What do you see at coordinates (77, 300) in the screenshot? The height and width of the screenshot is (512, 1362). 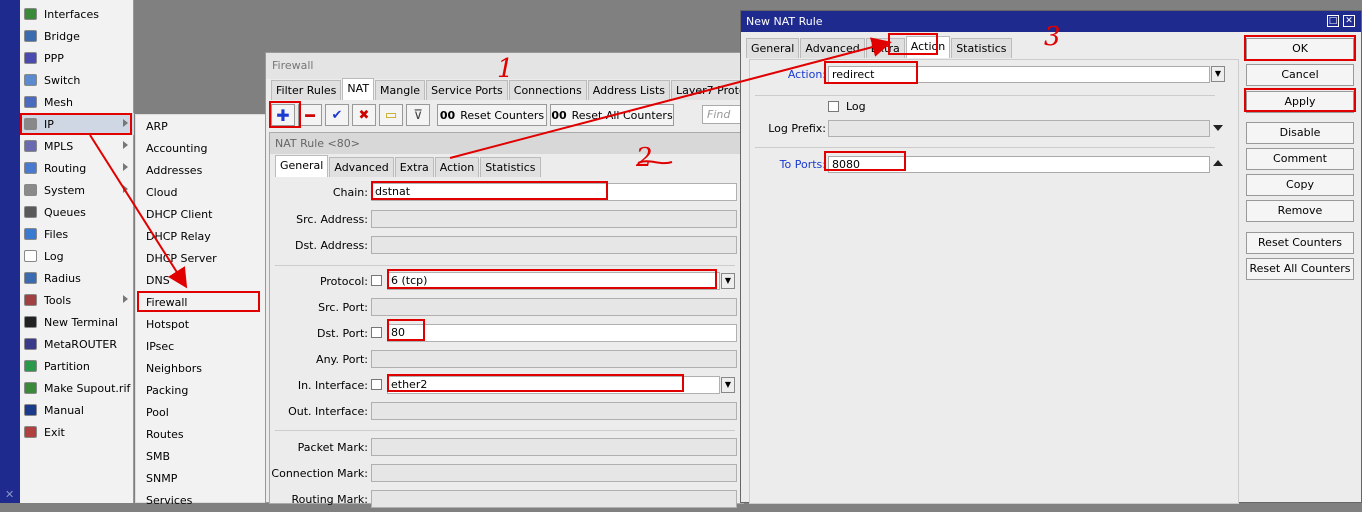 I see `menu-item-tools: Tools` at bounding box center [77, 300].